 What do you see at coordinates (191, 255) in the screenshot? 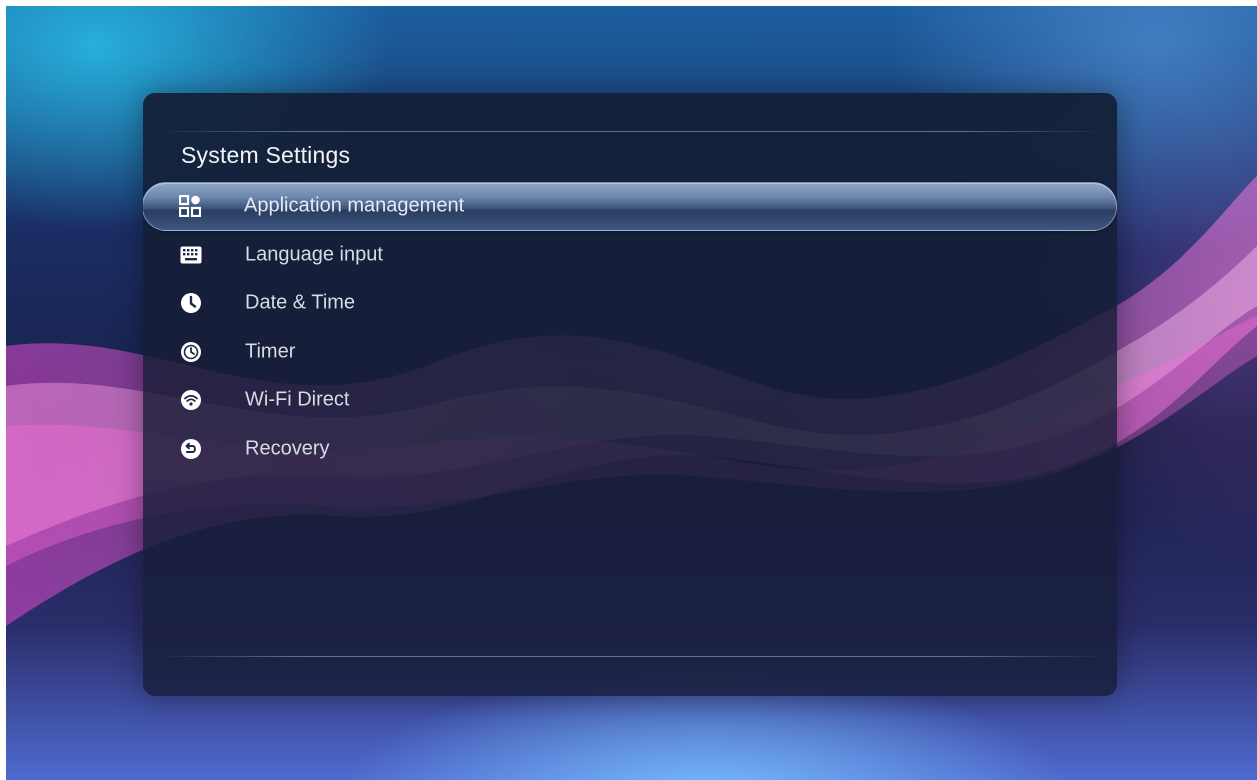
I see `keyboard-icon` at bounding box center [191, 255].